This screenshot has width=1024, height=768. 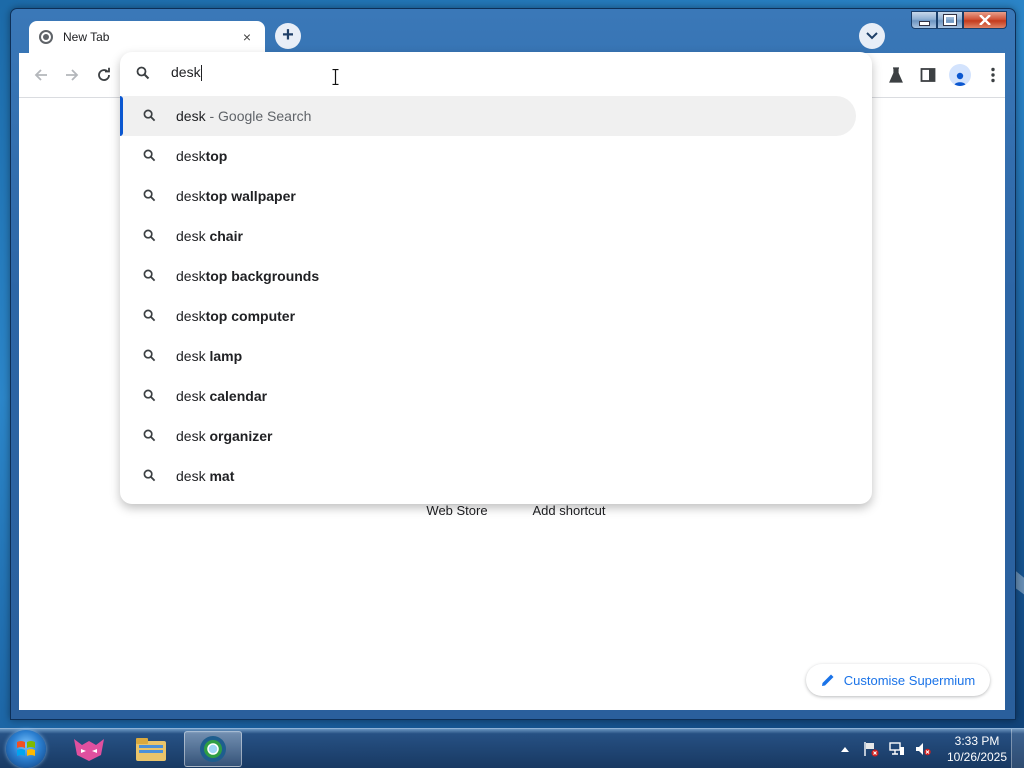 I want to click on back-arrow-icon, so click(x=40, y=75).